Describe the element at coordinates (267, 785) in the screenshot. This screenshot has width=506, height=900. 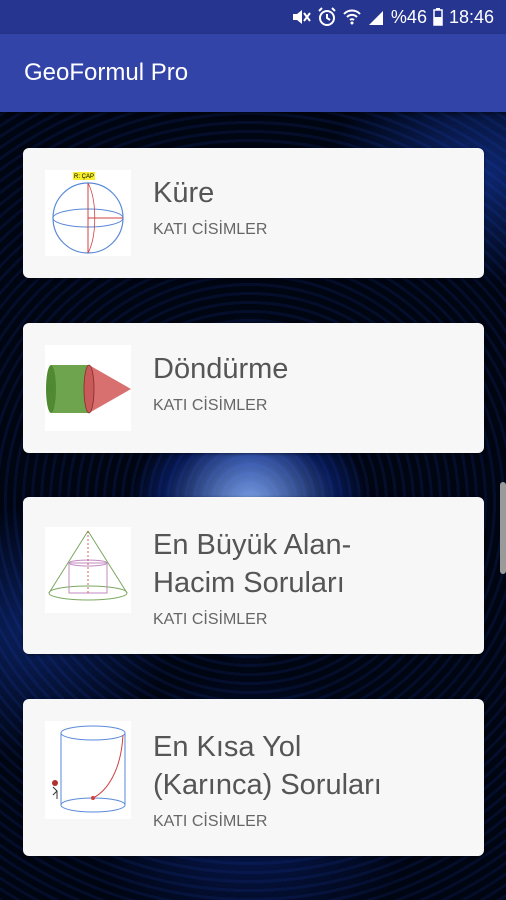
I see `card-title-line2: (Karınca) Soruları` at that location.